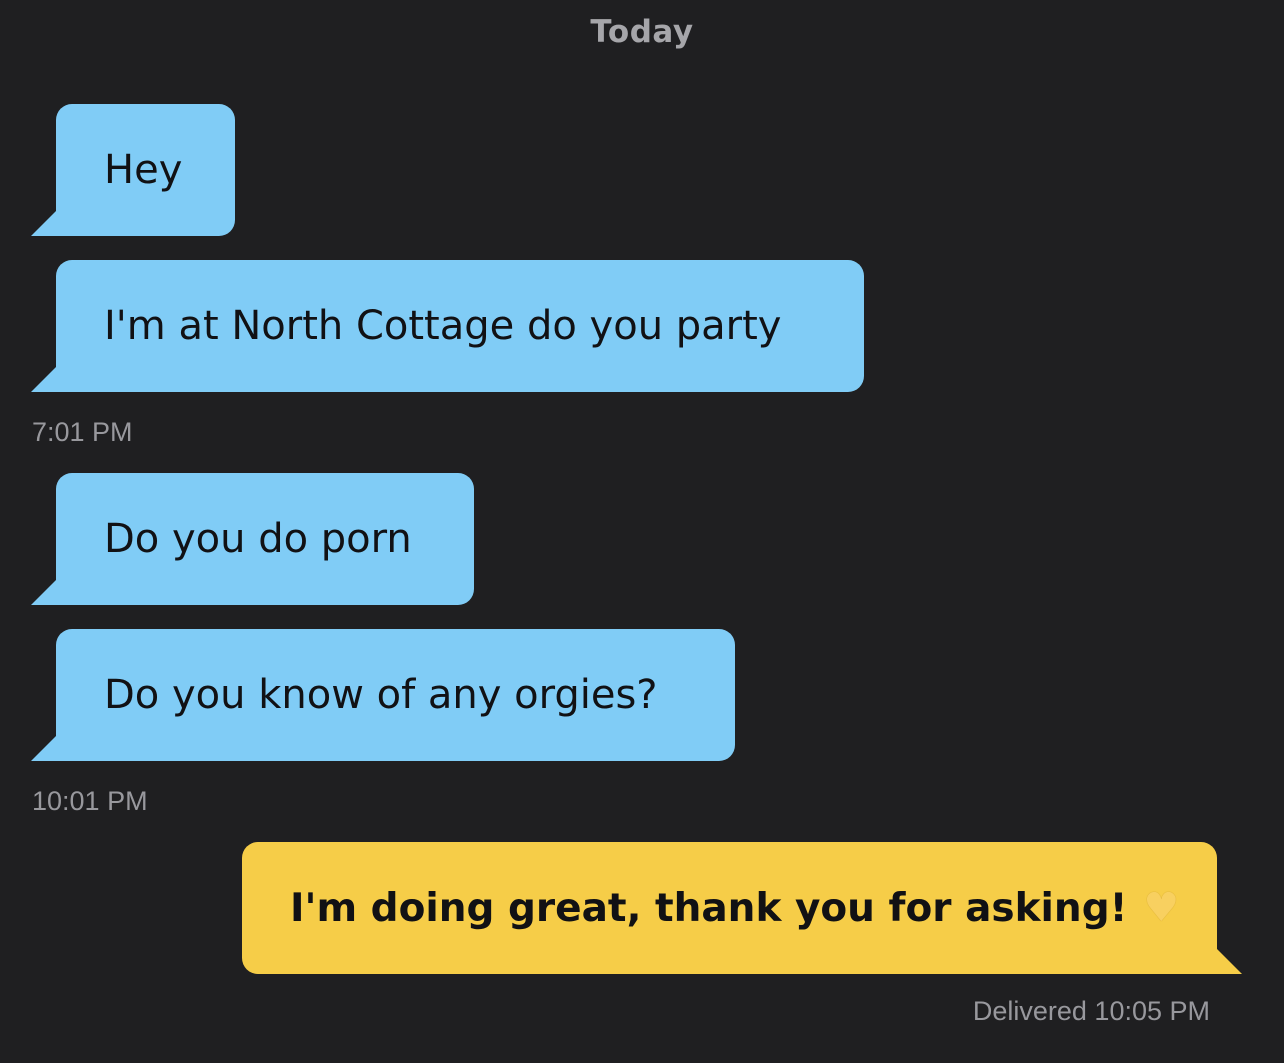  Describe the element at coordinates (258, 539) in the screenshot. I see `message-text: Do you do porn` at that location.